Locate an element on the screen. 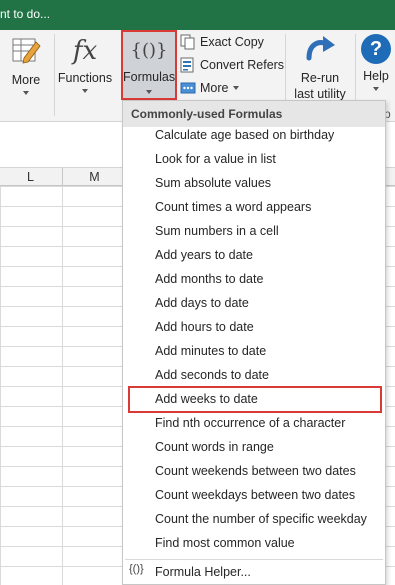 Image resolution: width=395 pixels, height=585 pixels. column-label: L is located at coordinates (30, 177).